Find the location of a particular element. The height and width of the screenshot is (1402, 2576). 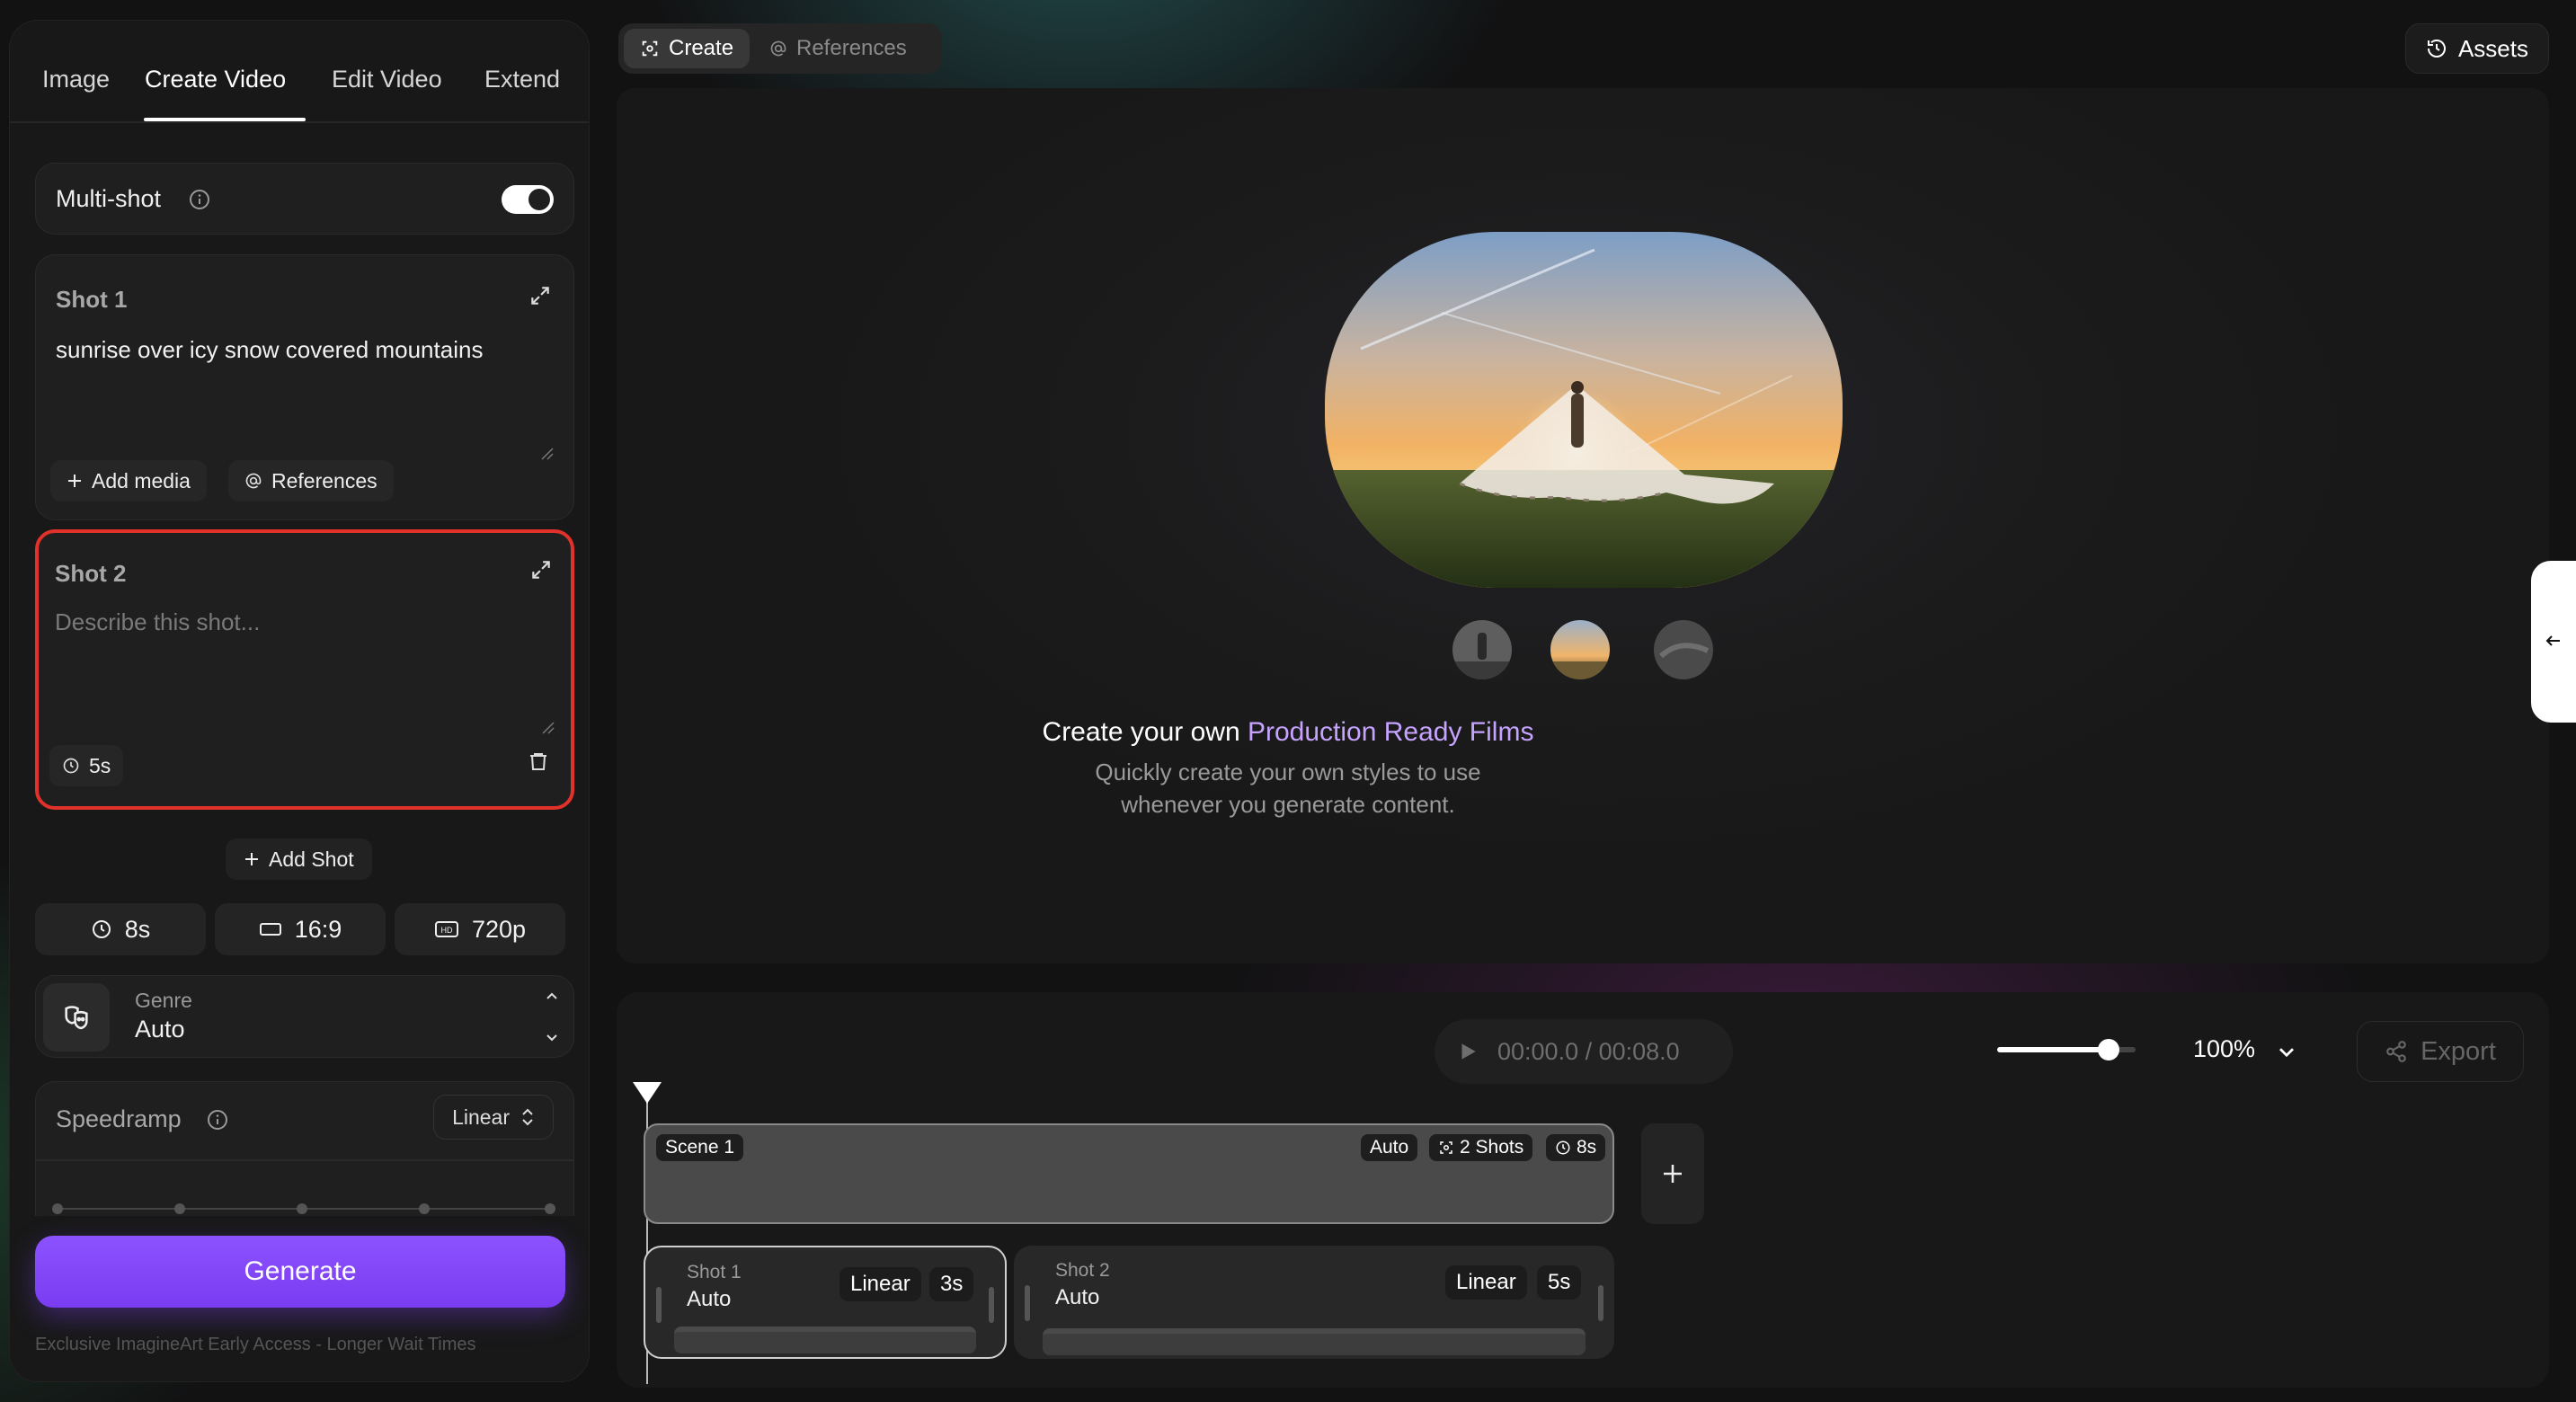

clip-title: Shot 2 is located at coordinates (1082, 1270).